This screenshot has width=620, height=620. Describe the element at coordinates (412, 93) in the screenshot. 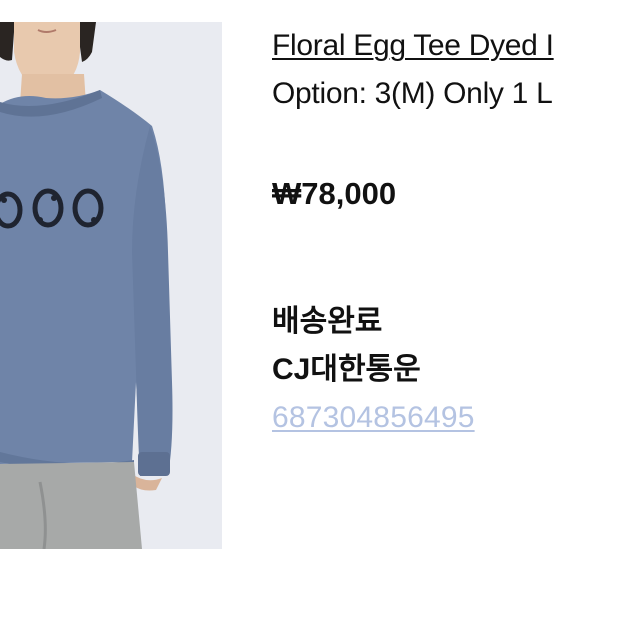

I see `product-option: Option: 3(M) Only 1 L` at that location.